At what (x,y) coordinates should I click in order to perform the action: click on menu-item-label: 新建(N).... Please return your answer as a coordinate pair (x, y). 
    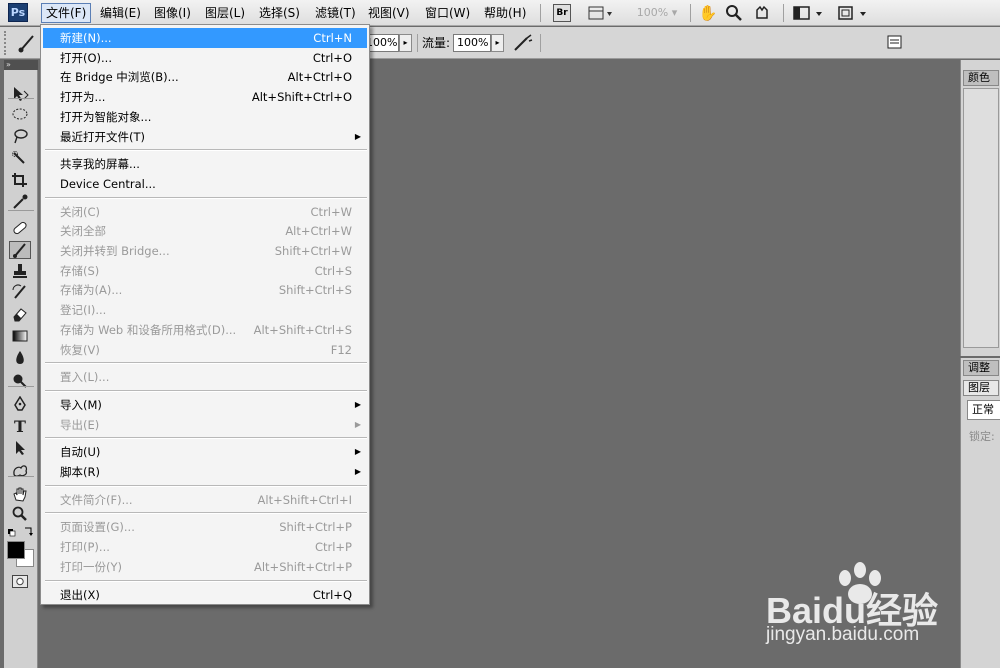
    Looking at the image, I should click on (86, 38).